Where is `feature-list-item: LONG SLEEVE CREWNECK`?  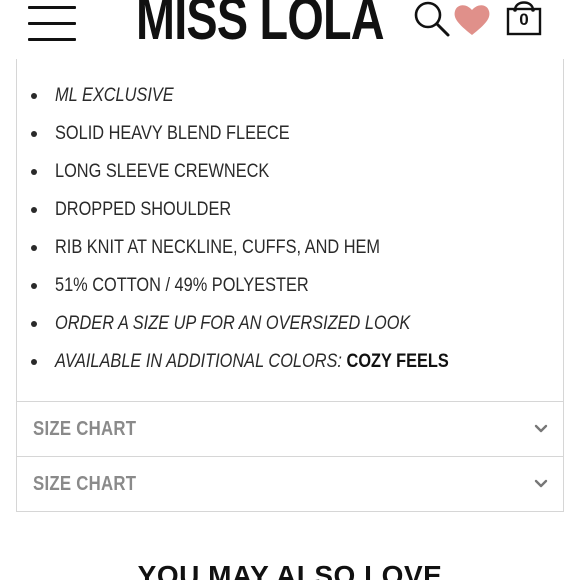 feature-list-item: LONG SLEEVE CREWNECK is located at coordinates (290, 172).